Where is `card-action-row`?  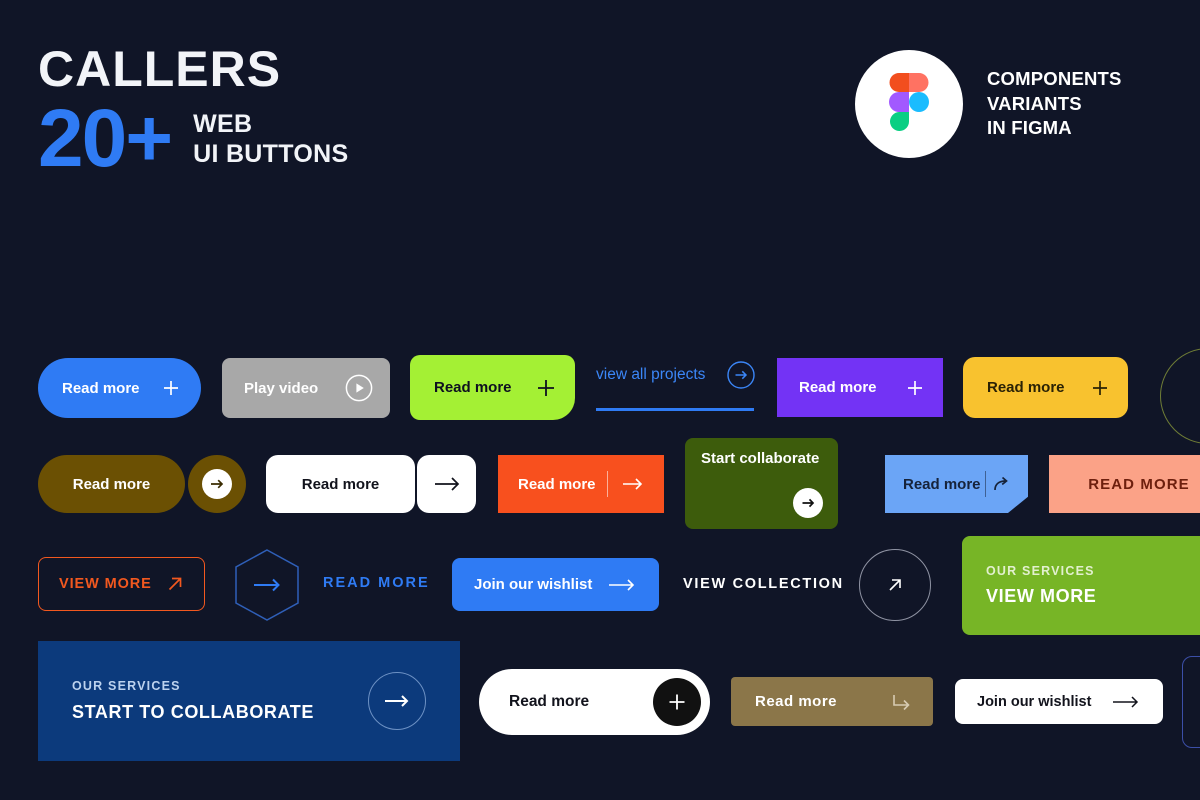
card-action-row is located at coordinates (762, 503).